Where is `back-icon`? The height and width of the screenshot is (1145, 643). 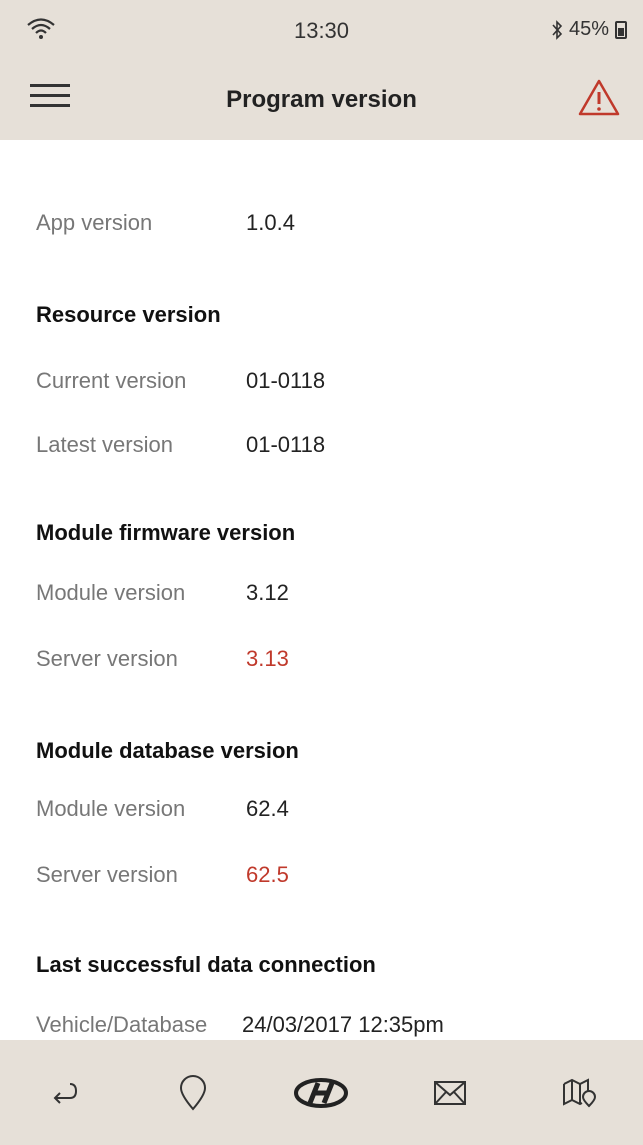
back-icon is located at coordinates (64, 1093).